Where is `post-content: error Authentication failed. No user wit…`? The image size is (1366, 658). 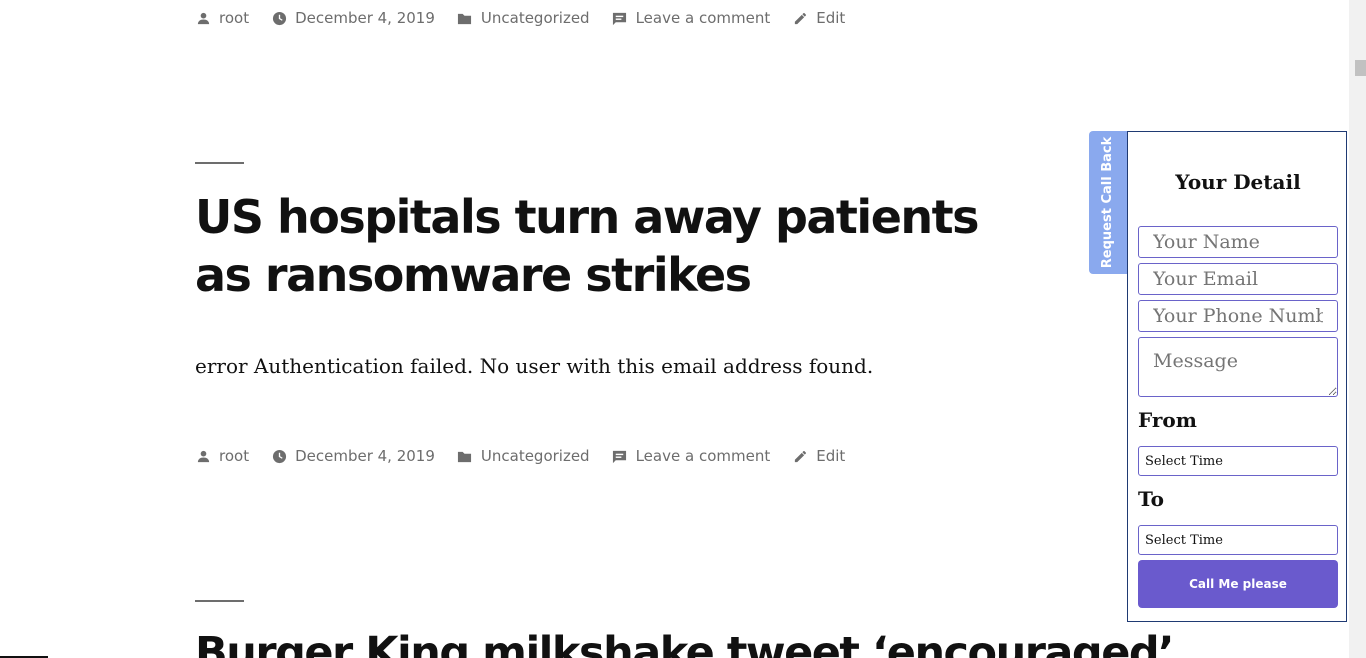
post-content: error Authentication failed. No user wit… is located at coordinates (534, 366).